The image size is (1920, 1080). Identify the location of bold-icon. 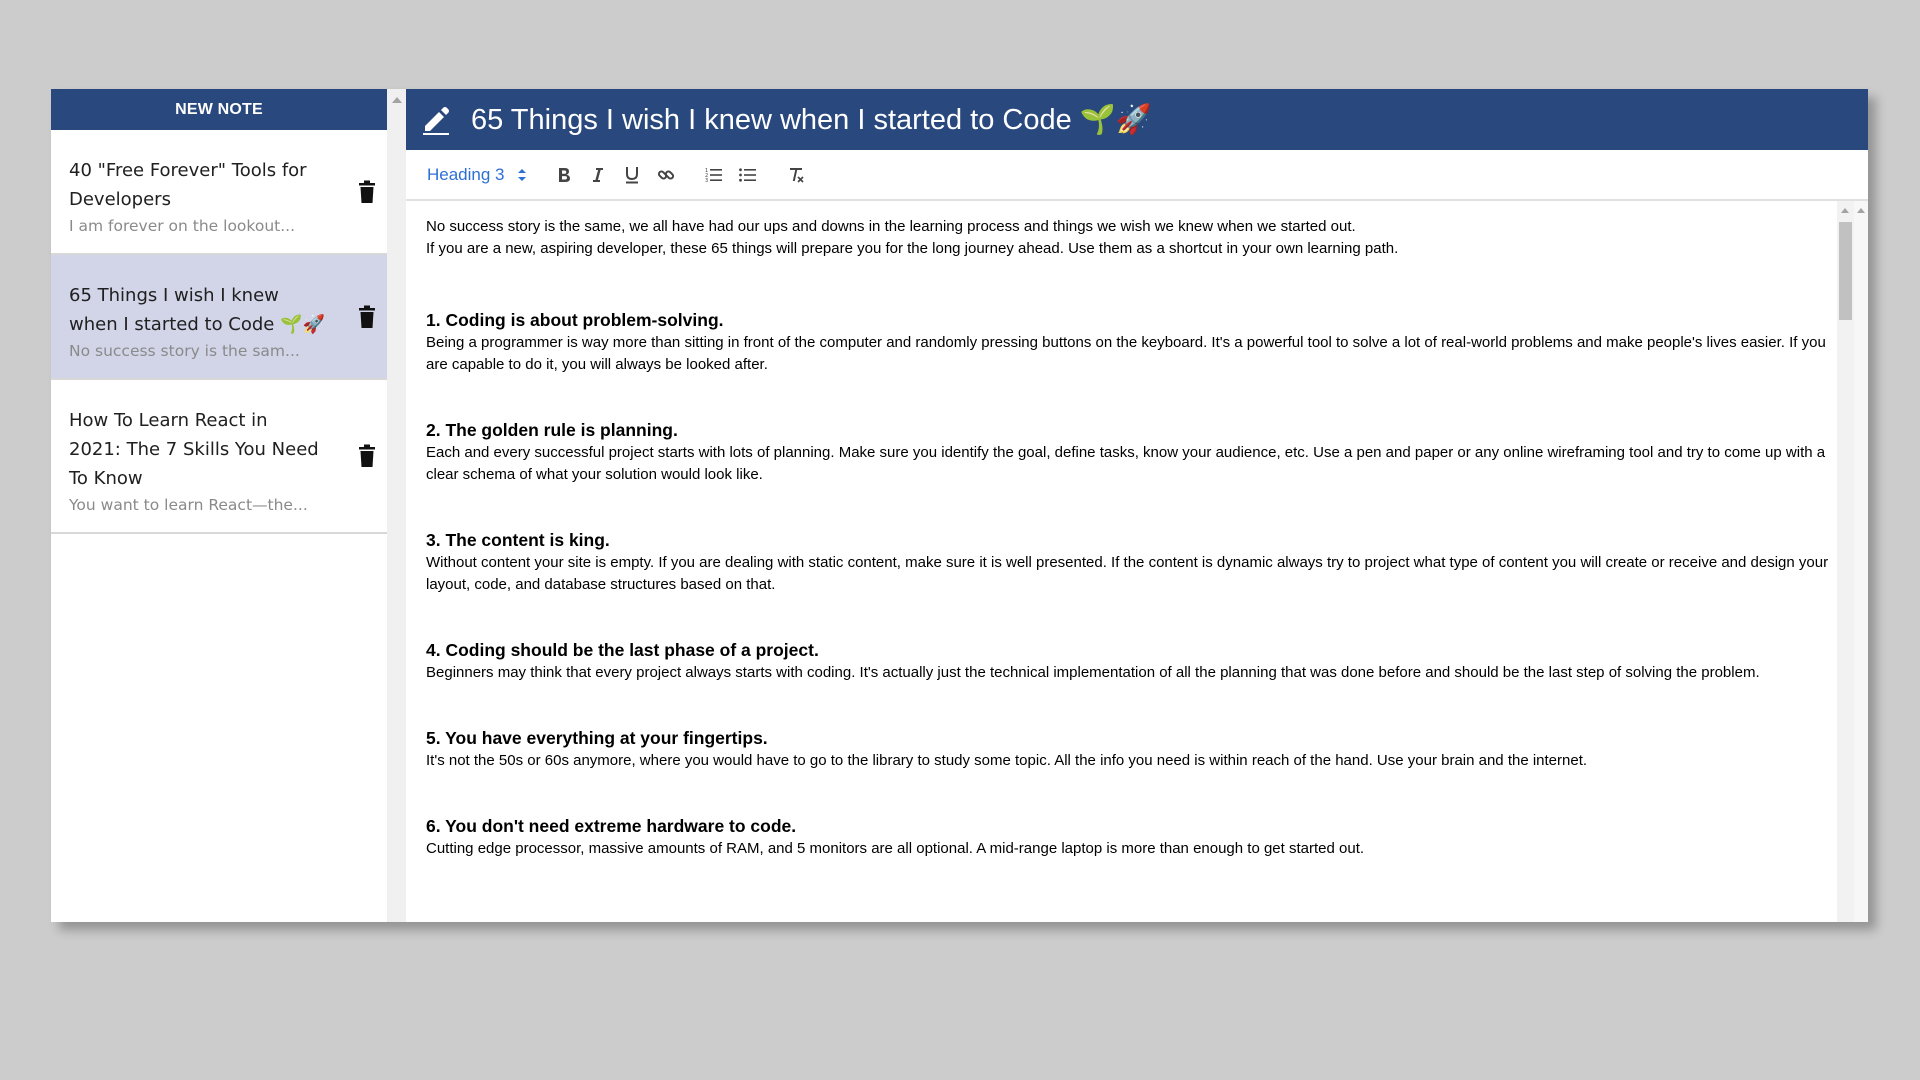
(564, 174).